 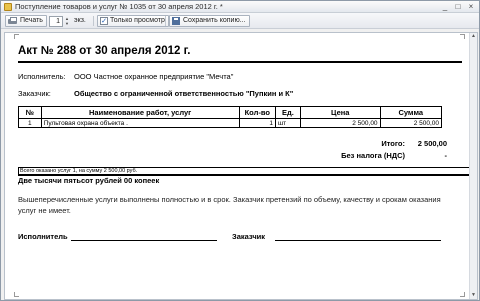 What do you see at coordinates (42, 76) in the screenshot?
I see `executor-label: Исполнитель:` at bounding box center [42, 76].